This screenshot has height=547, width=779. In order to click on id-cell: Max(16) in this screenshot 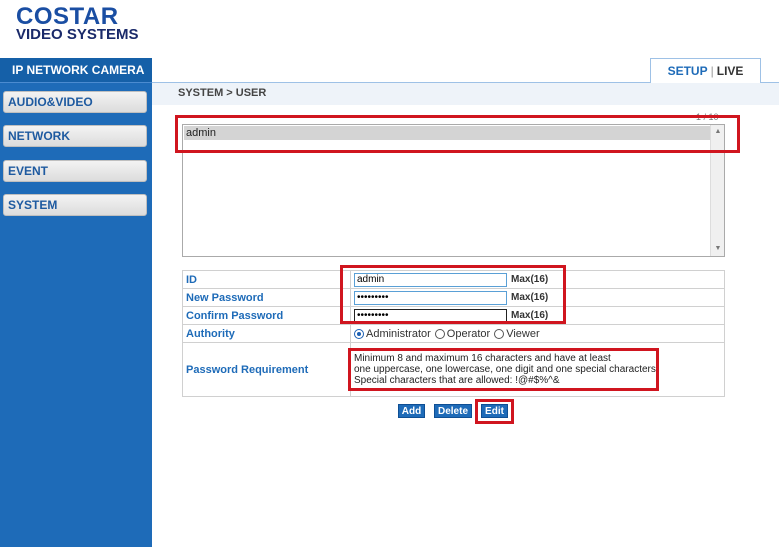, I will do `click(537, 279)`.